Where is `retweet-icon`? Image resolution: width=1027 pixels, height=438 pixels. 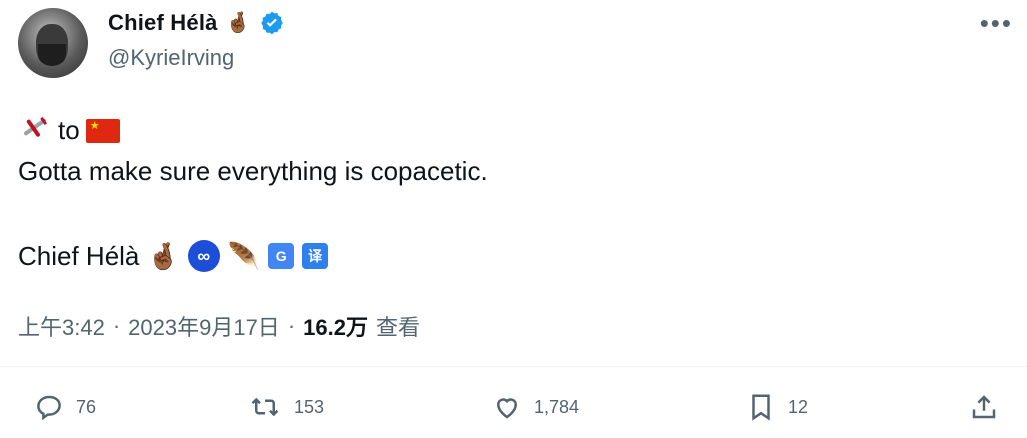 retweet-icon is located at coordinates (265, 407).